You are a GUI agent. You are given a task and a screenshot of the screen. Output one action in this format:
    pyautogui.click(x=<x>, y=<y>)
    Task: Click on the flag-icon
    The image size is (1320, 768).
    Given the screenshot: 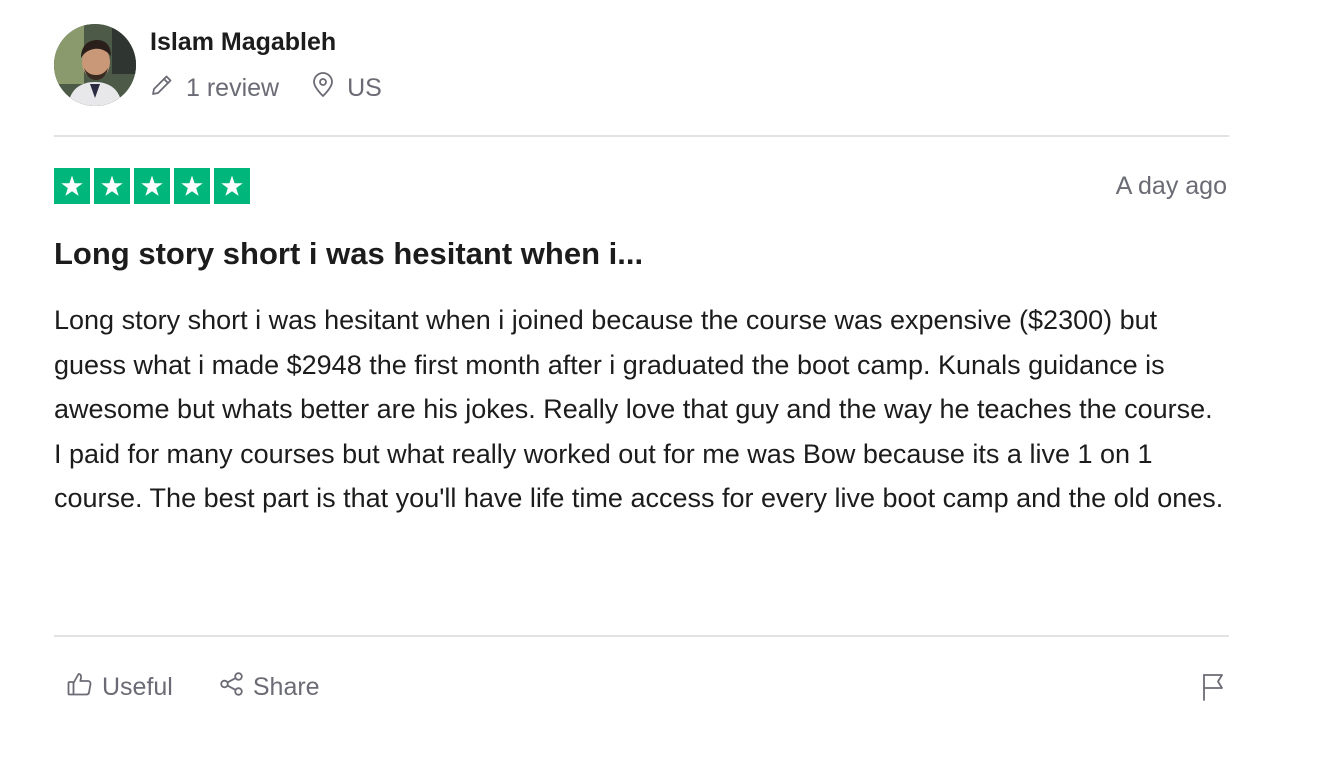 What is the action you would take?
    pyautogui.click(x=1213, y=690)
    